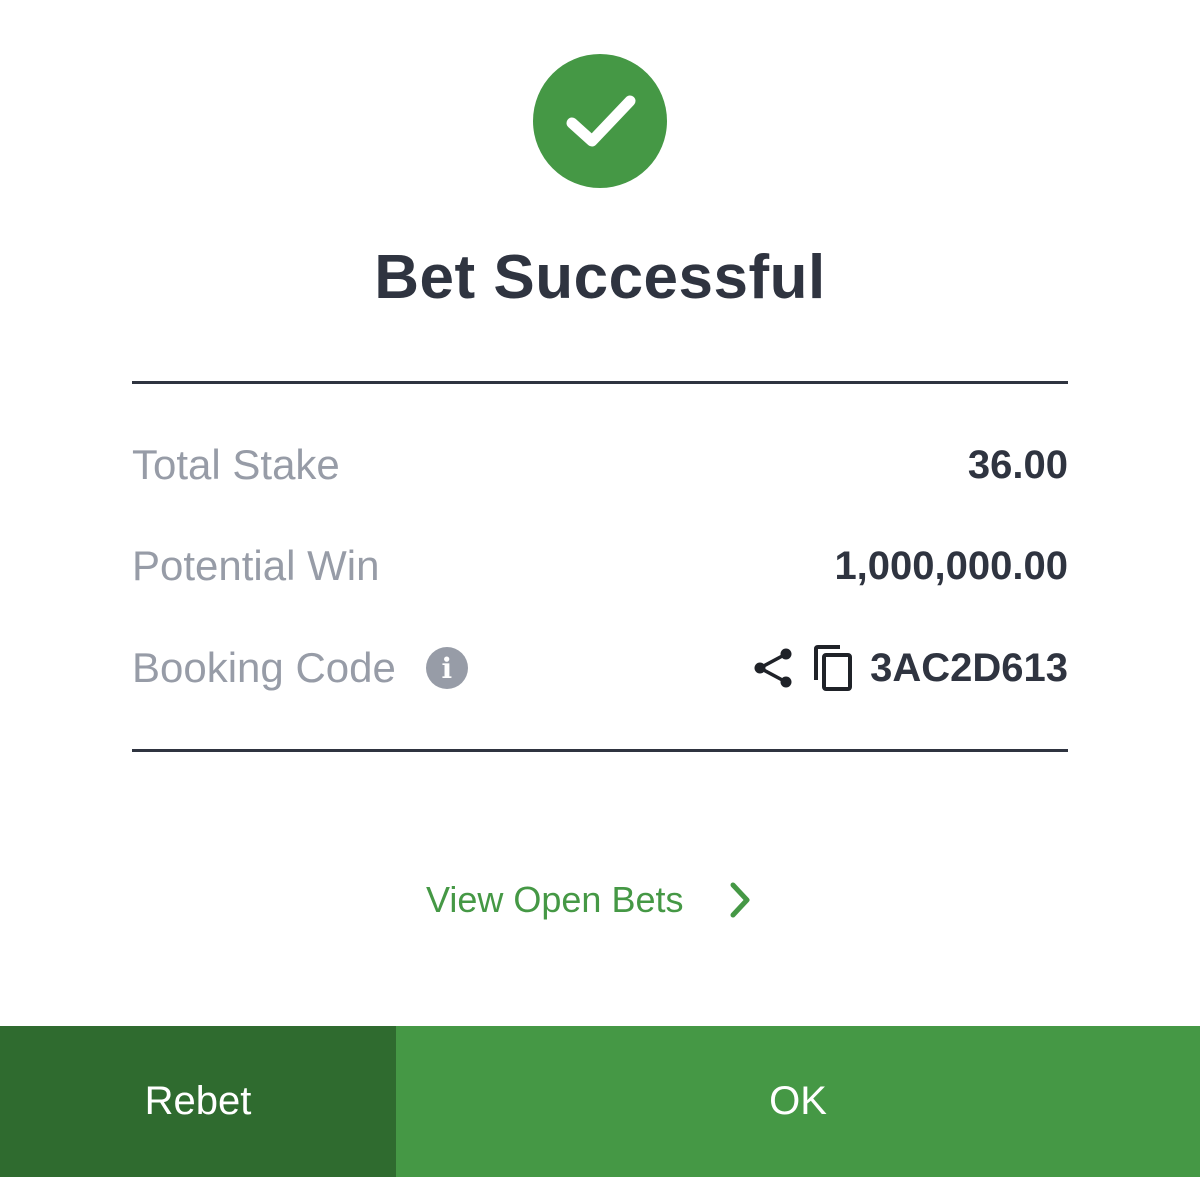  I want to click on booking-code-label-group: Booking Code i, so click(300, 668).